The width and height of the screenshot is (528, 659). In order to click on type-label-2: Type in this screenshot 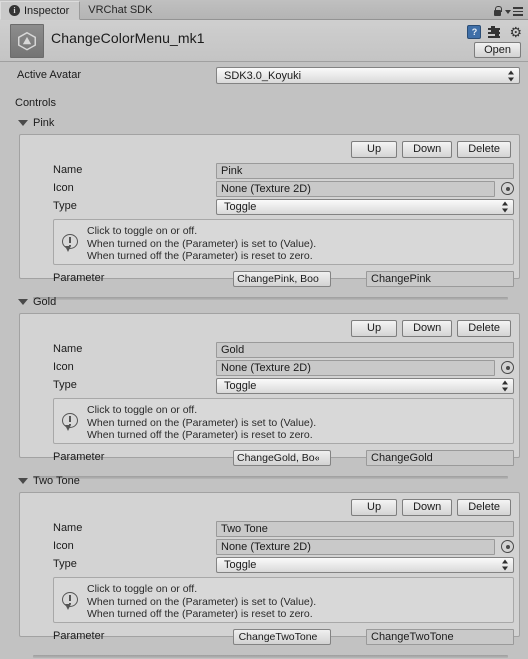, I will do `click(65, 564)`.